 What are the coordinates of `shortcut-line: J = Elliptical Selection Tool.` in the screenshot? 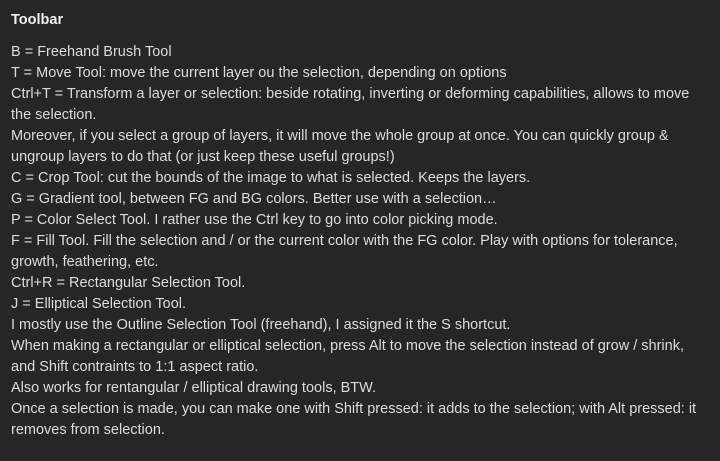 It's located at (99, 304).